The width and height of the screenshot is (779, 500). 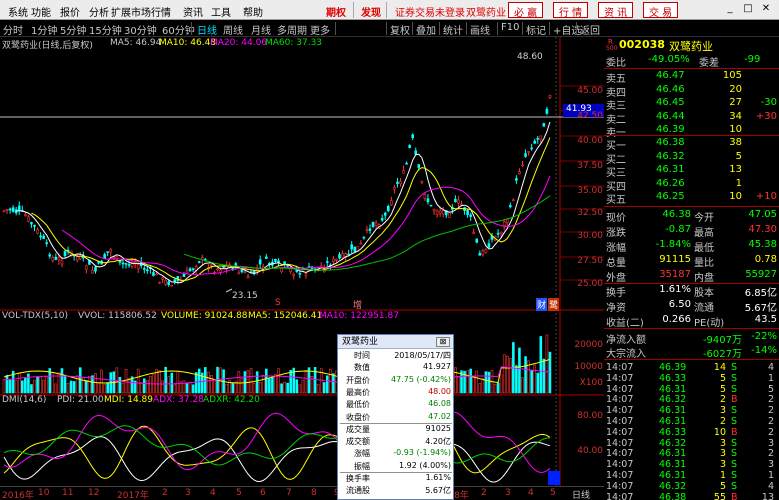 I want to click on stat-label: 外盘, so click(x=616, y=278).